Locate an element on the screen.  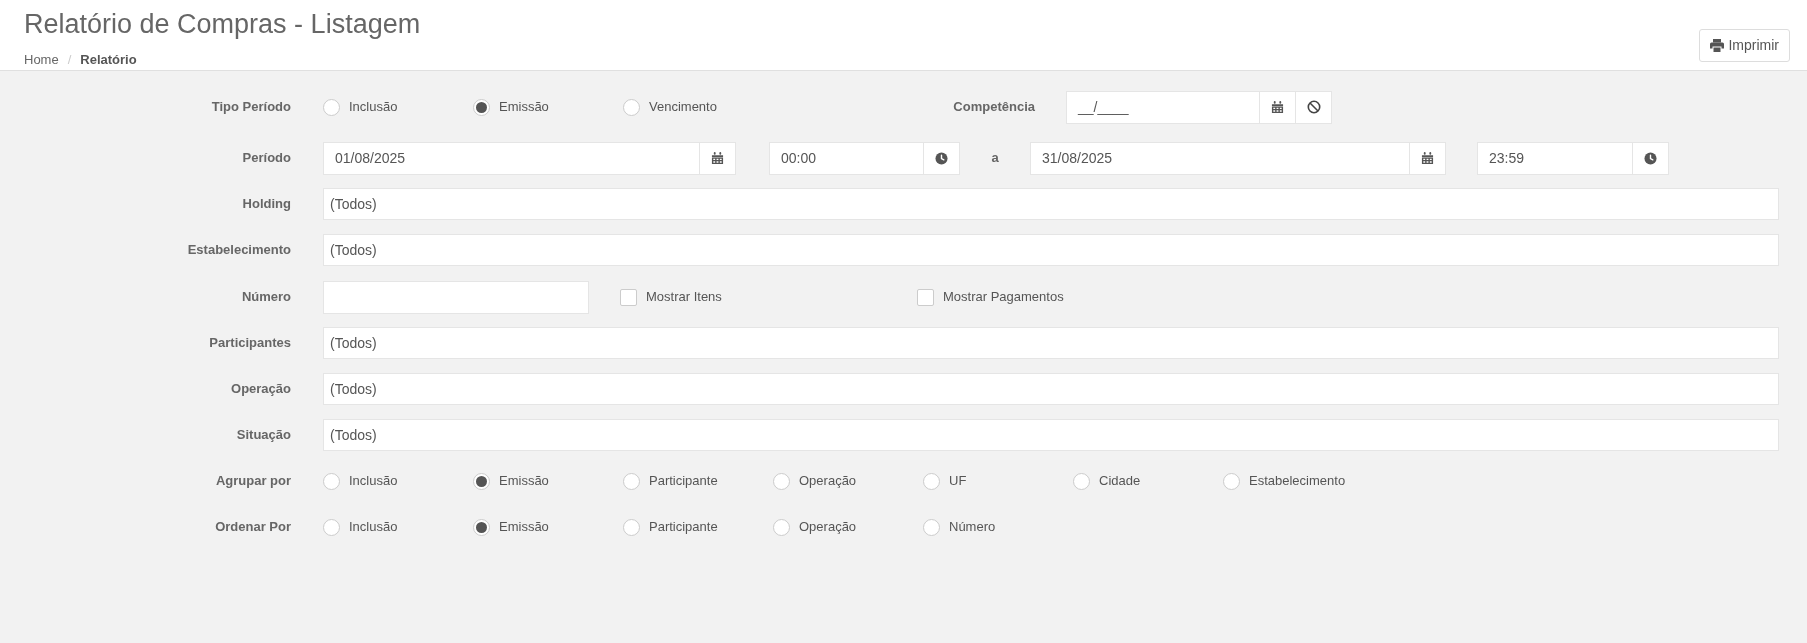
field-label: Operação is located at coordinates (261, 389).